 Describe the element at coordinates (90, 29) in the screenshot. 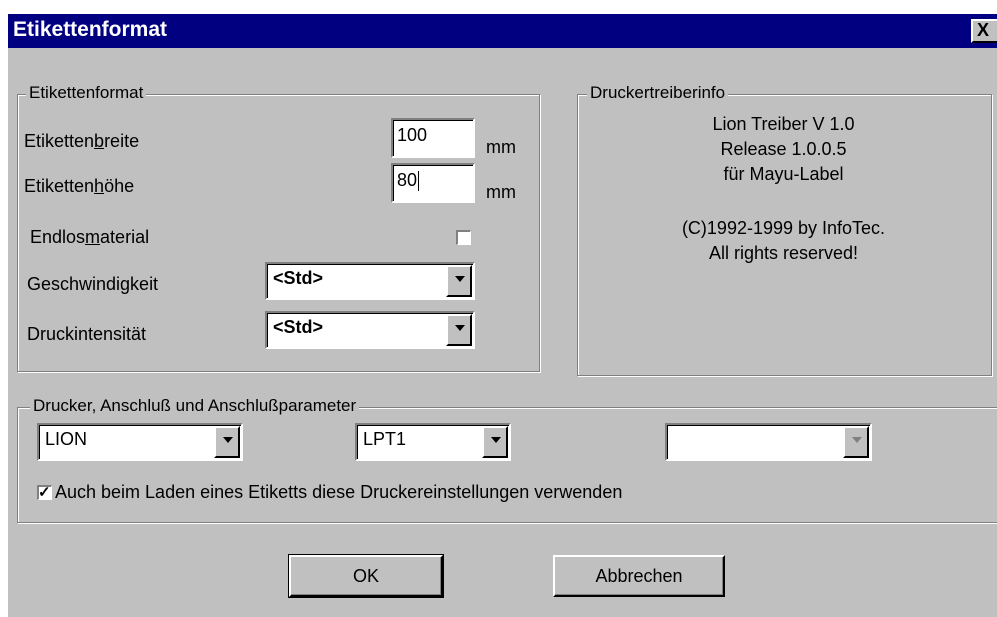

I see `dialog-title: Etikettenformat` at that location.